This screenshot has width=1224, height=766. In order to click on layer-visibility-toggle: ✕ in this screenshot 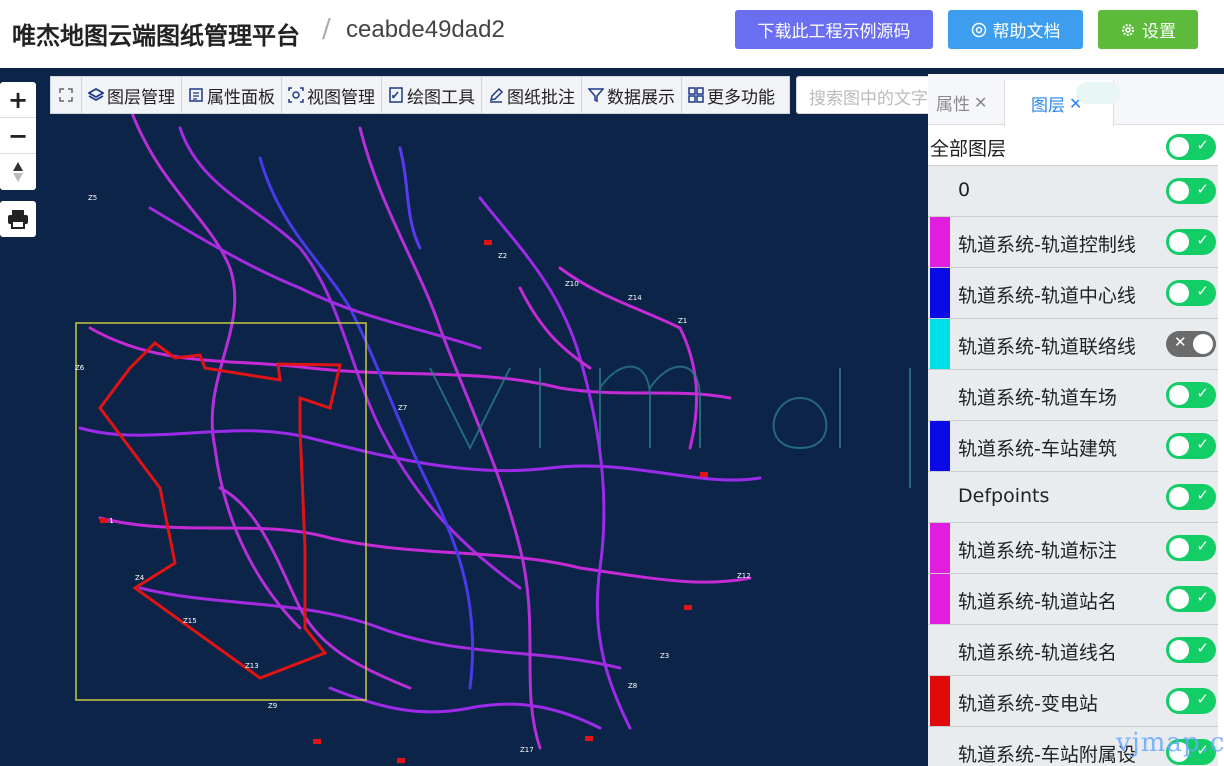, I will do `click(1191, 344)`.